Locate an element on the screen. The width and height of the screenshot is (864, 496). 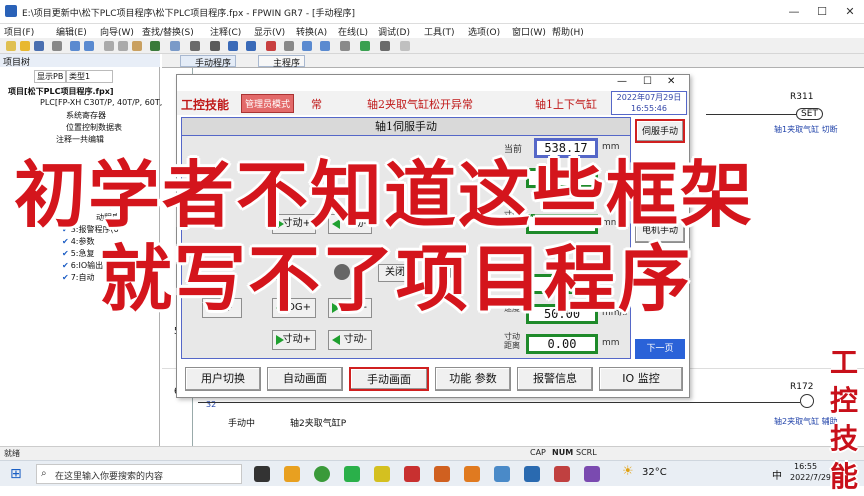
menu-item-view: 显示(V) is located at coordinates (269, 31).